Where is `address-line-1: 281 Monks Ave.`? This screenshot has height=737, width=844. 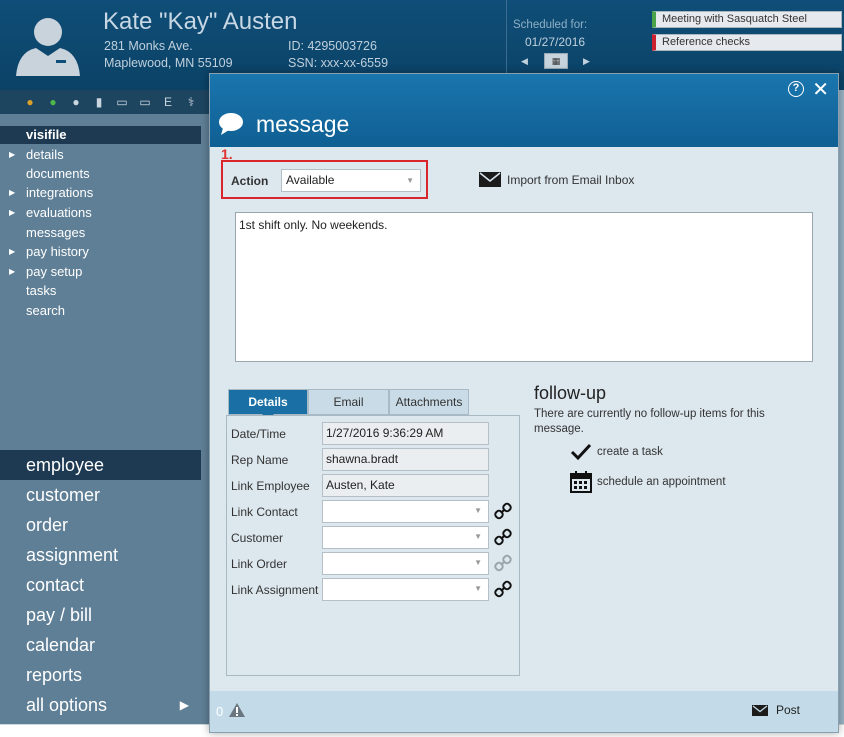 address-line-1: 281 Monks Ave. is located at coordinates (148, 46).